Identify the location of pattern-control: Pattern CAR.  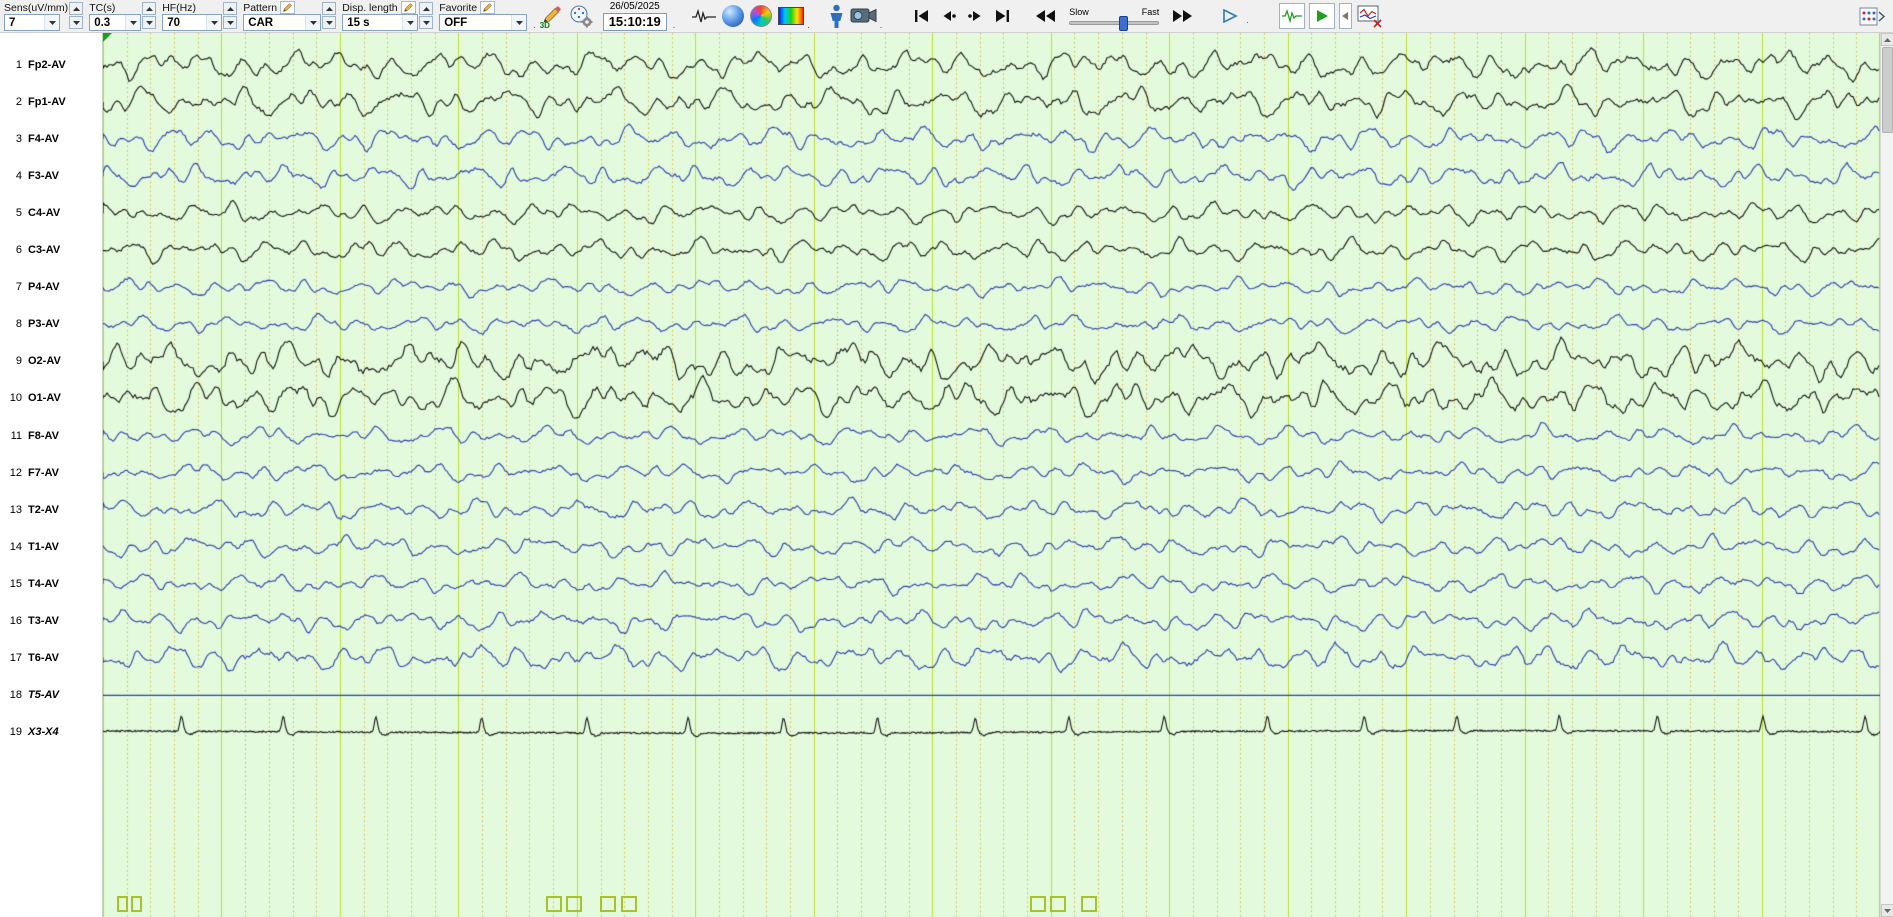
(290, 16).